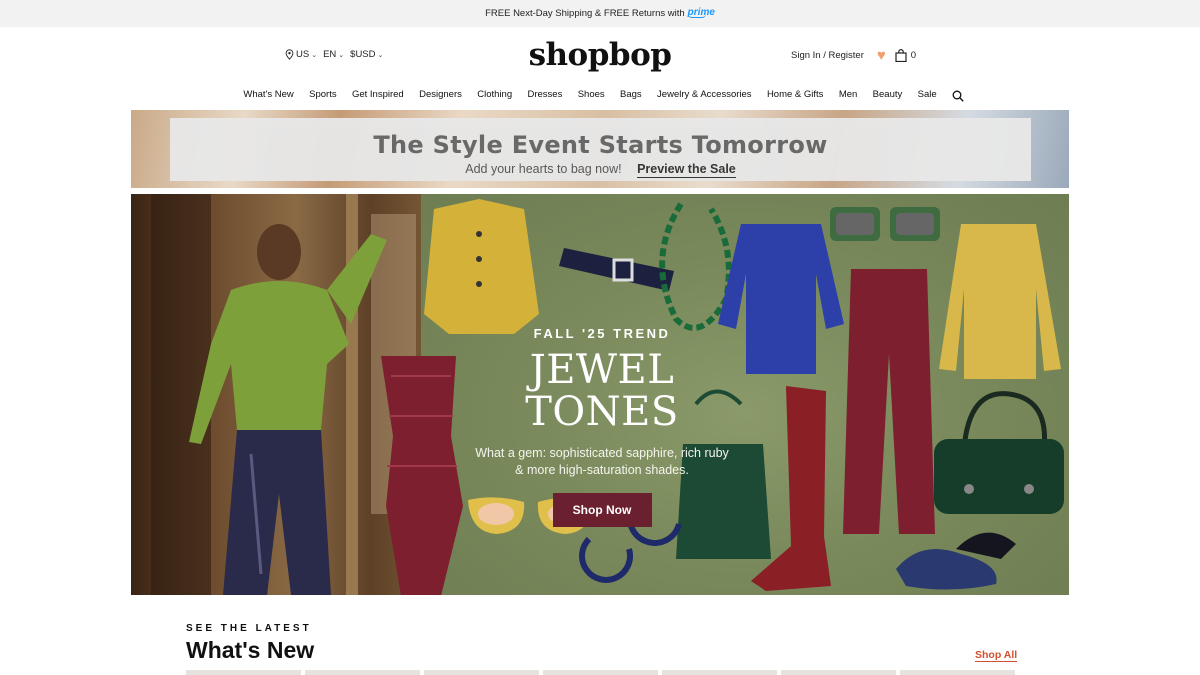 The image size is (1200, 675). Describe the element at coordinates (686, 170) in the screenshot. I see `preview-sale-link: Preview the Sale` at that location.